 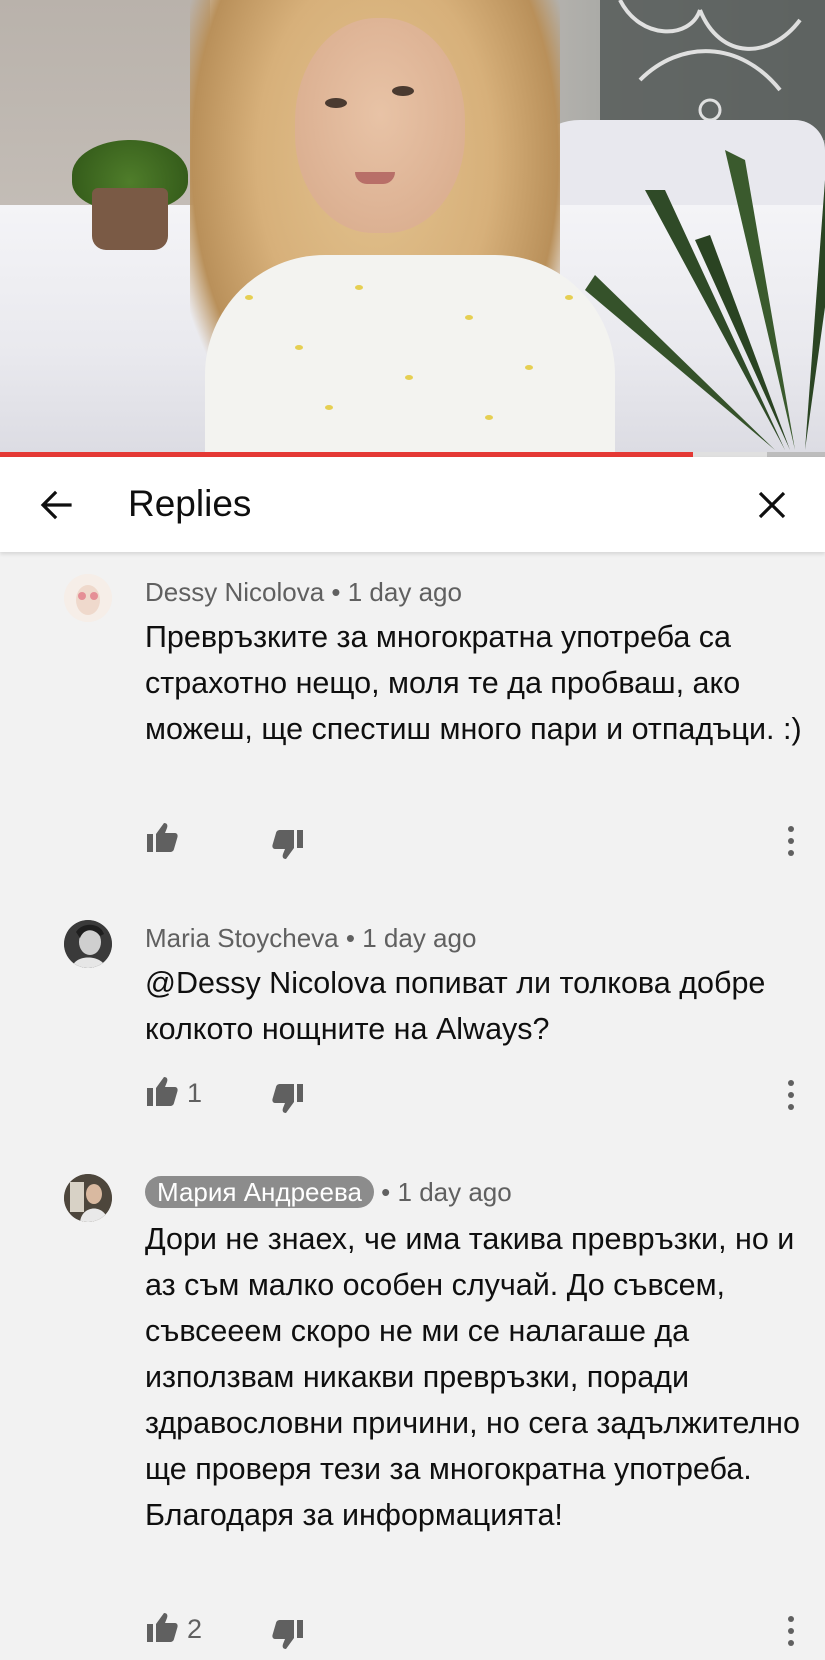 What do you see at coordinates (712, 70) in the screenshot?
I see `video-frame-headboard` at bounding box center [712, 70].